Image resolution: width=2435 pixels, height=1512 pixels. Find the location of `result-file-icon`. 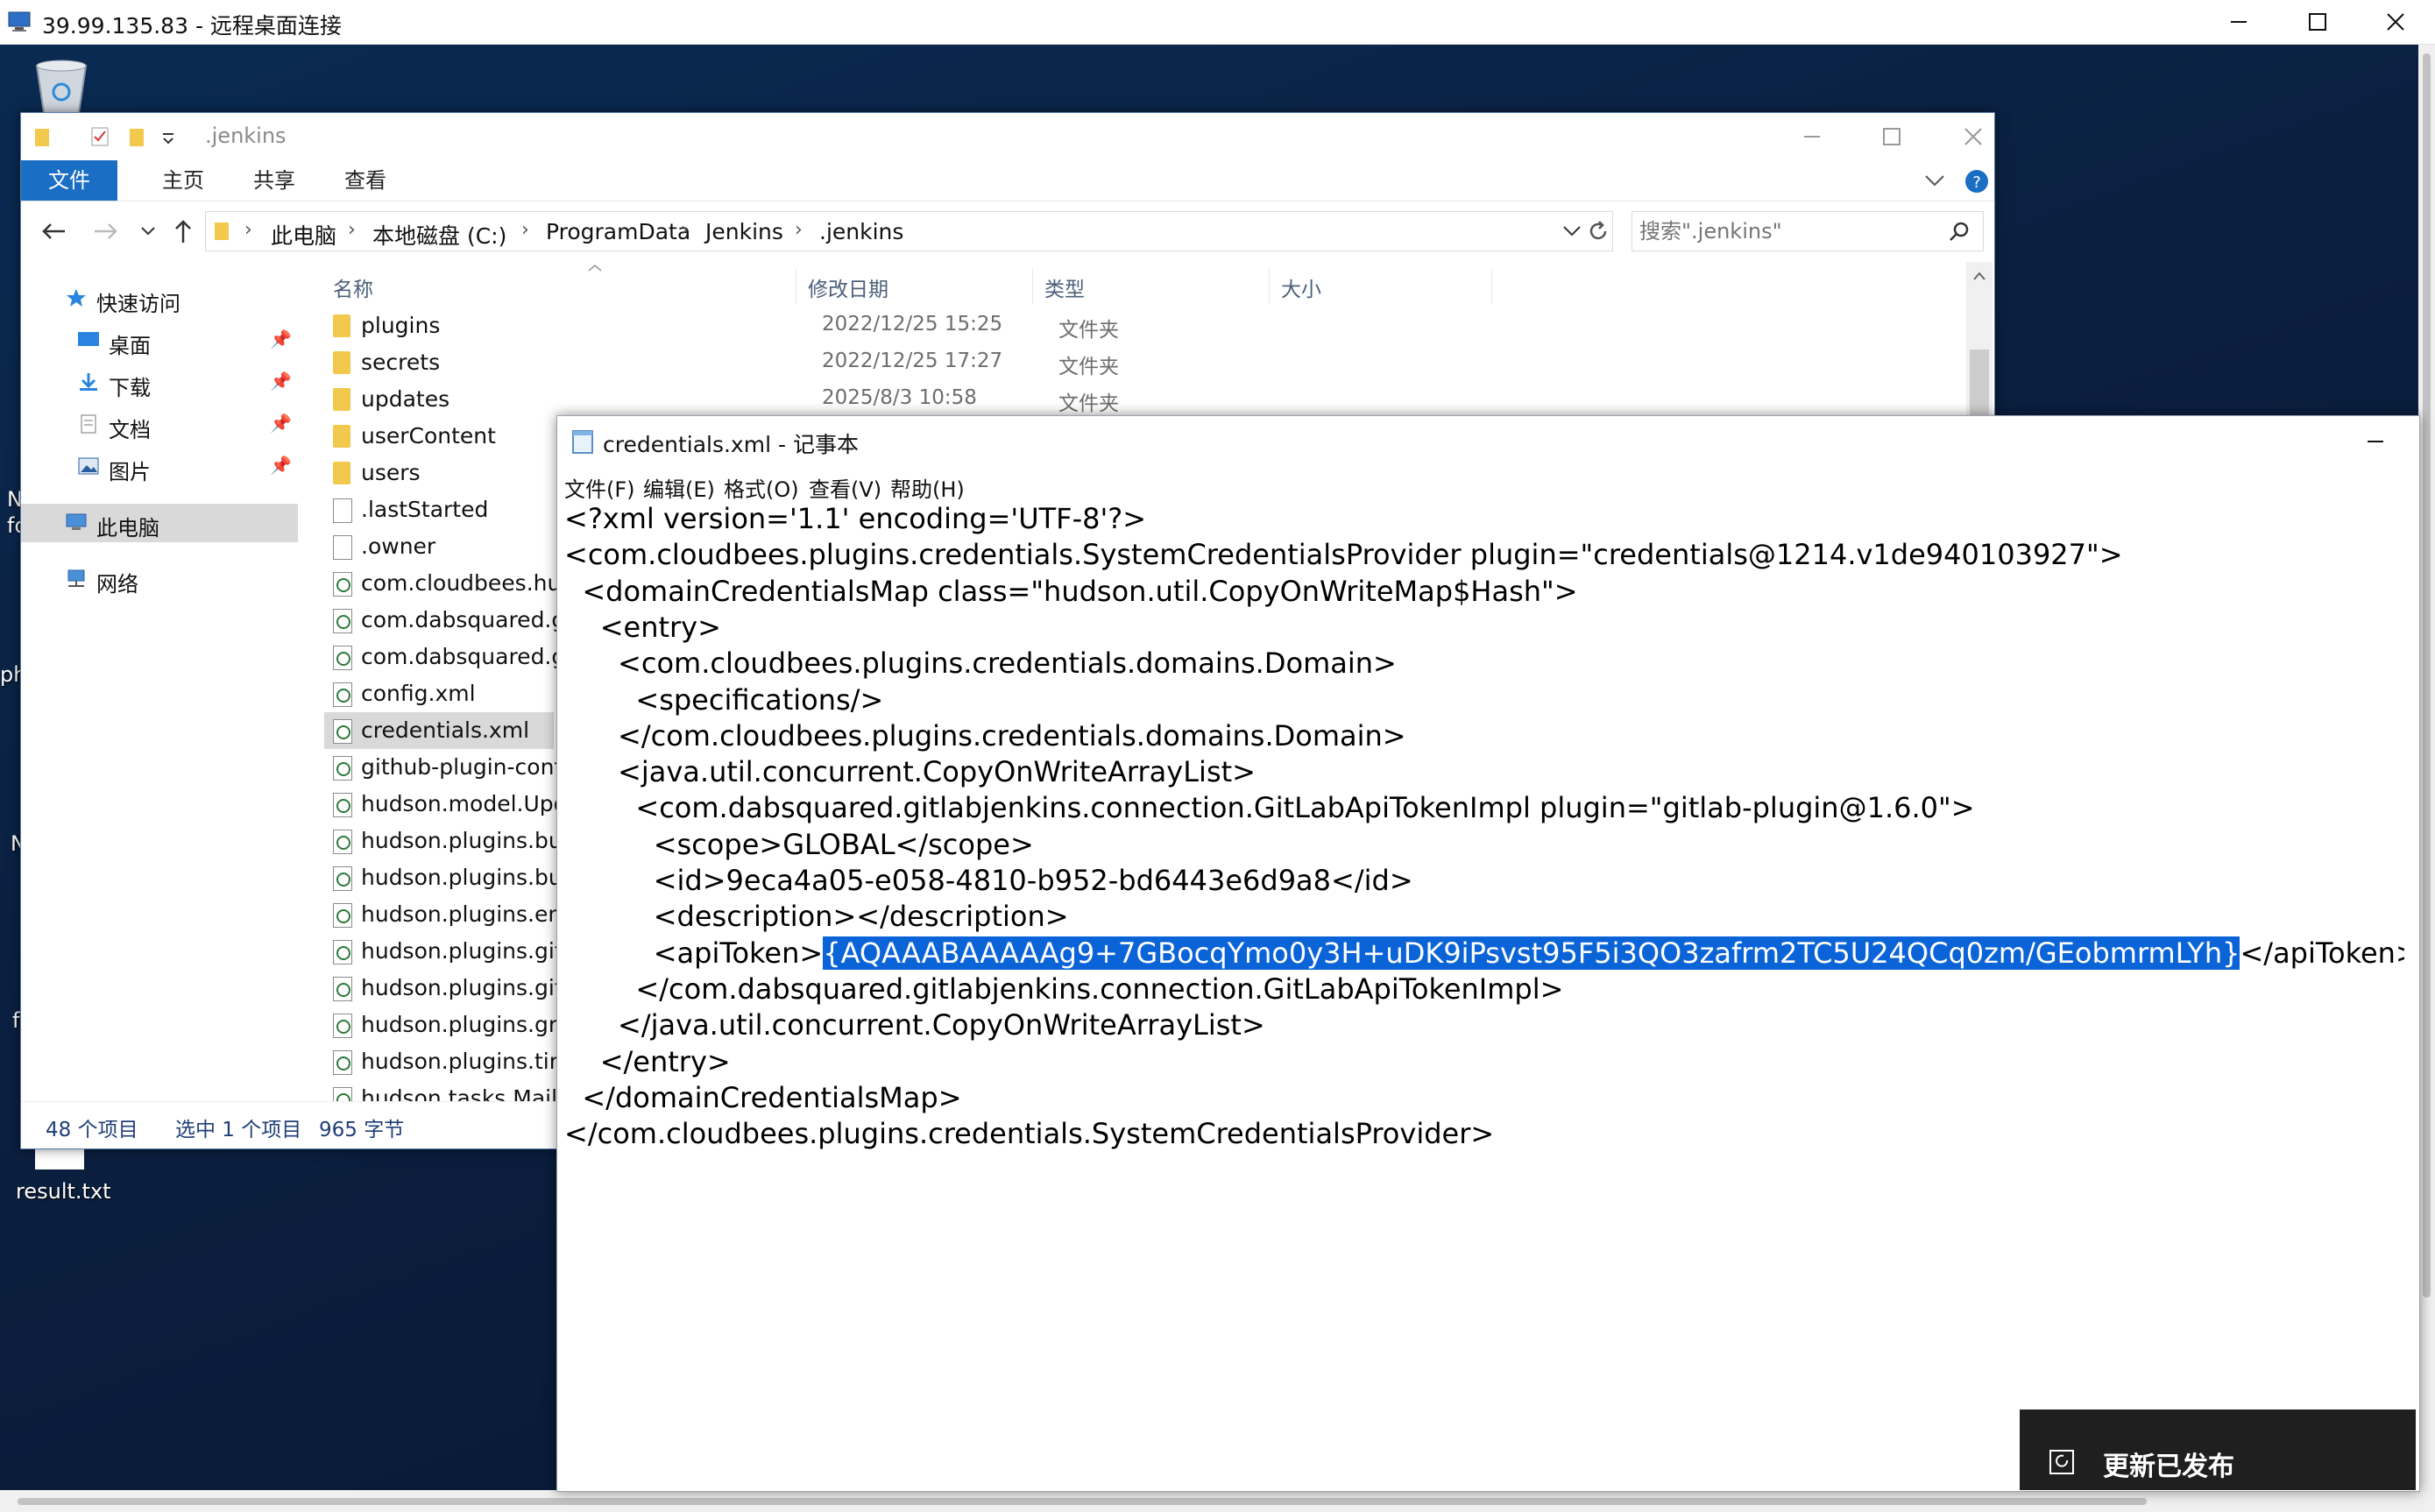

result-file-icon is located at coordinates (59, 1158).